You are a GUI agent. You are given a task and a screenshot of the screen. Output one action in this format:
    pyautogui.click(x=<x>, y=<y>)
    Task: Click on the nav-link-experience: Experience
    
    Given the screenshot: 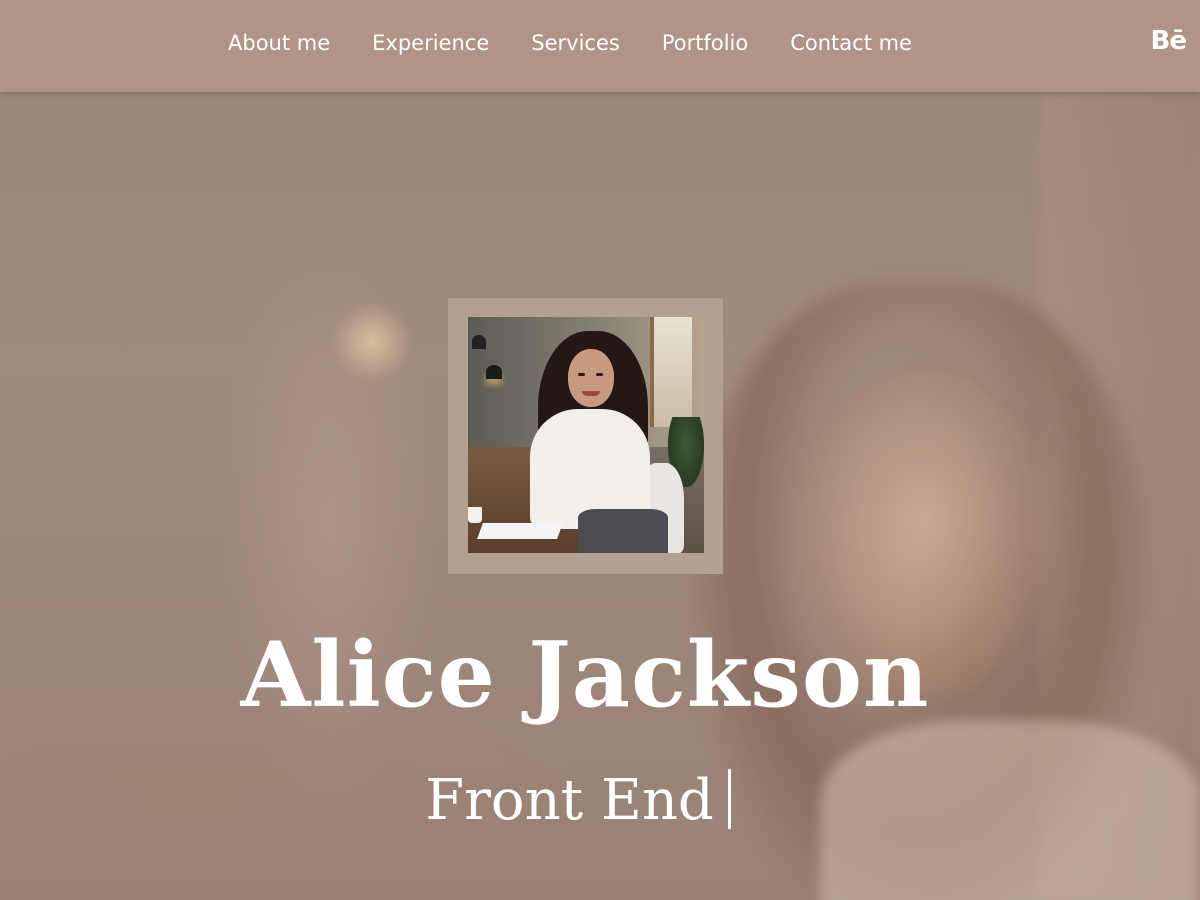 What is the action you would take?
    pyautogui.click(x=430, y=43)
    